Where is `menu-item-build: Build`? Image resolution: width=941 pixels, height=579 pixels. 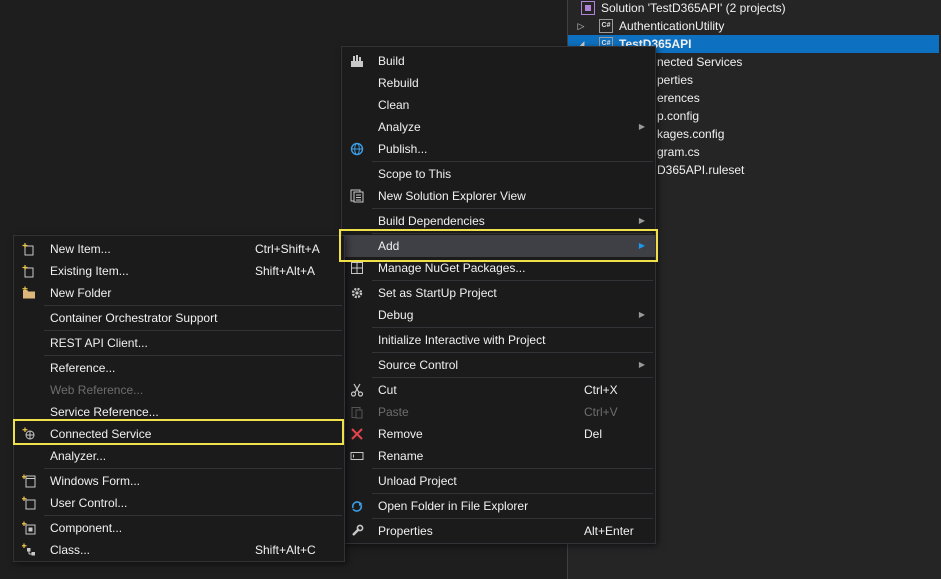 menu-item-build: Build is located at coordinates (498, 61).